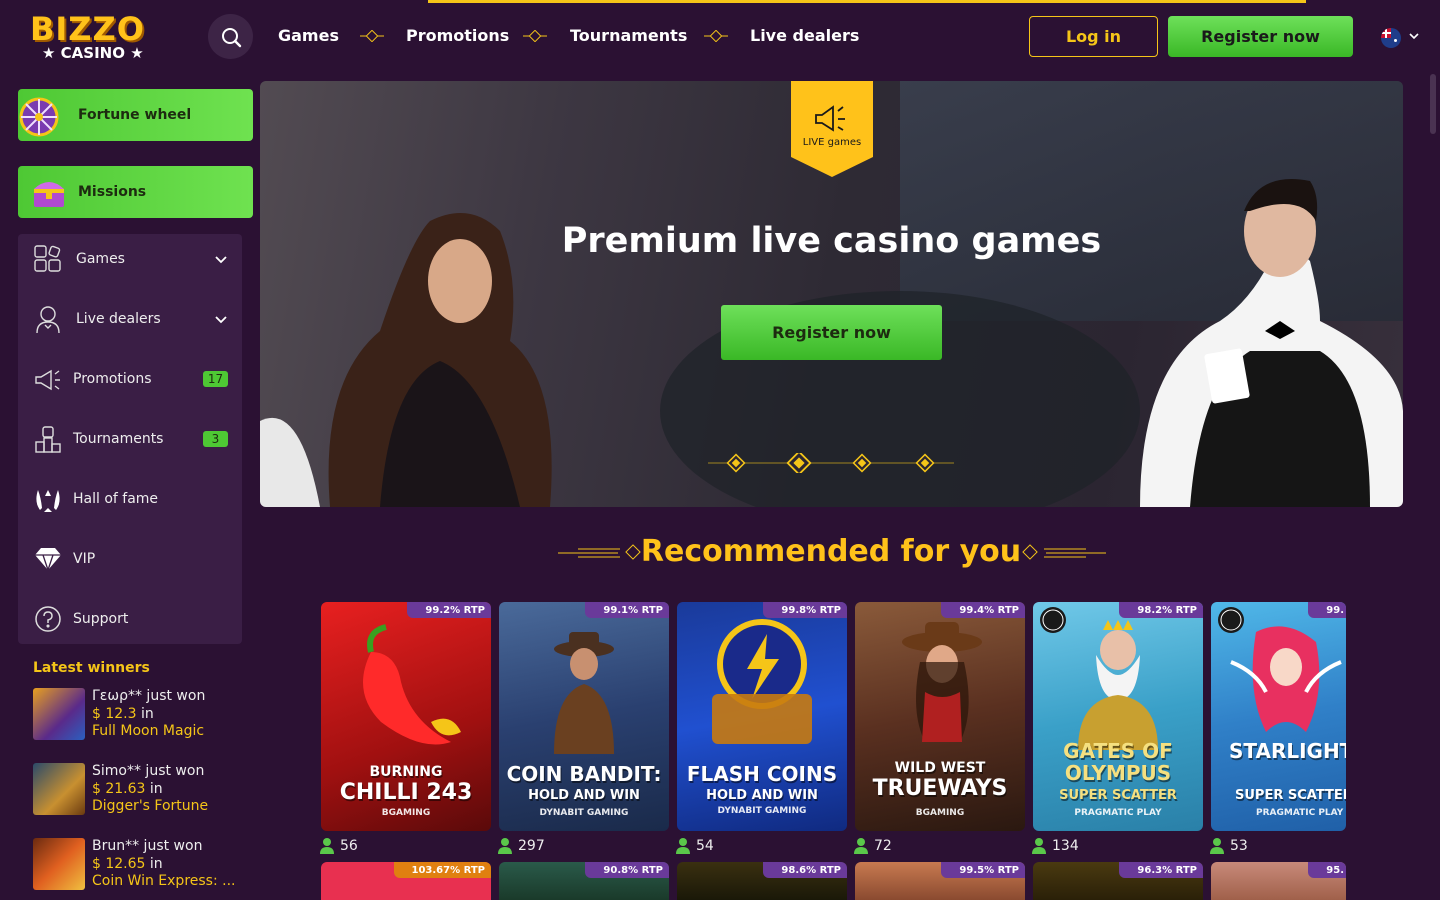 Image resolution: width=1440 pixels, height=900 pixels. Describe the element at coordinates (92, 37) in the screenshot. I see `logo: BIZZO ★ CASINO ★` at that location.